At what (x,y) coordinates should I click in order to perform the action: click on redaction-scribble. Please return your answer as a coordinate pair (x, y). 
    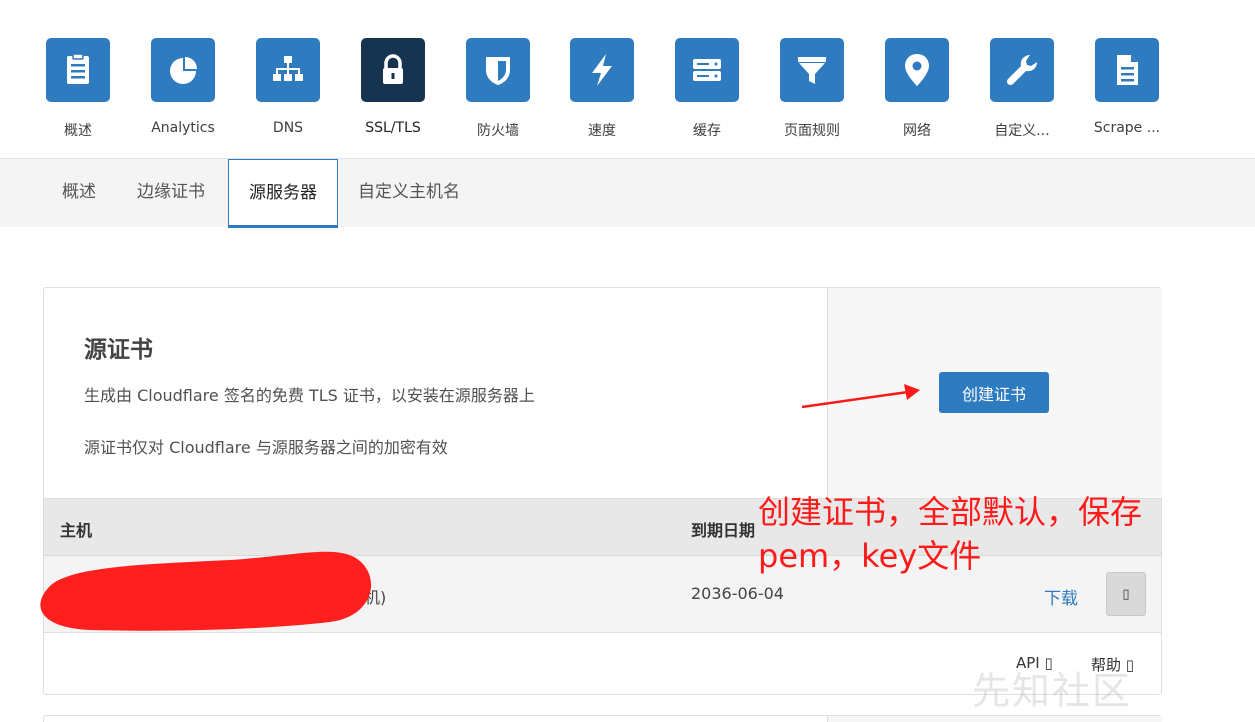
    Looking at the image, I should click on (206, 591).